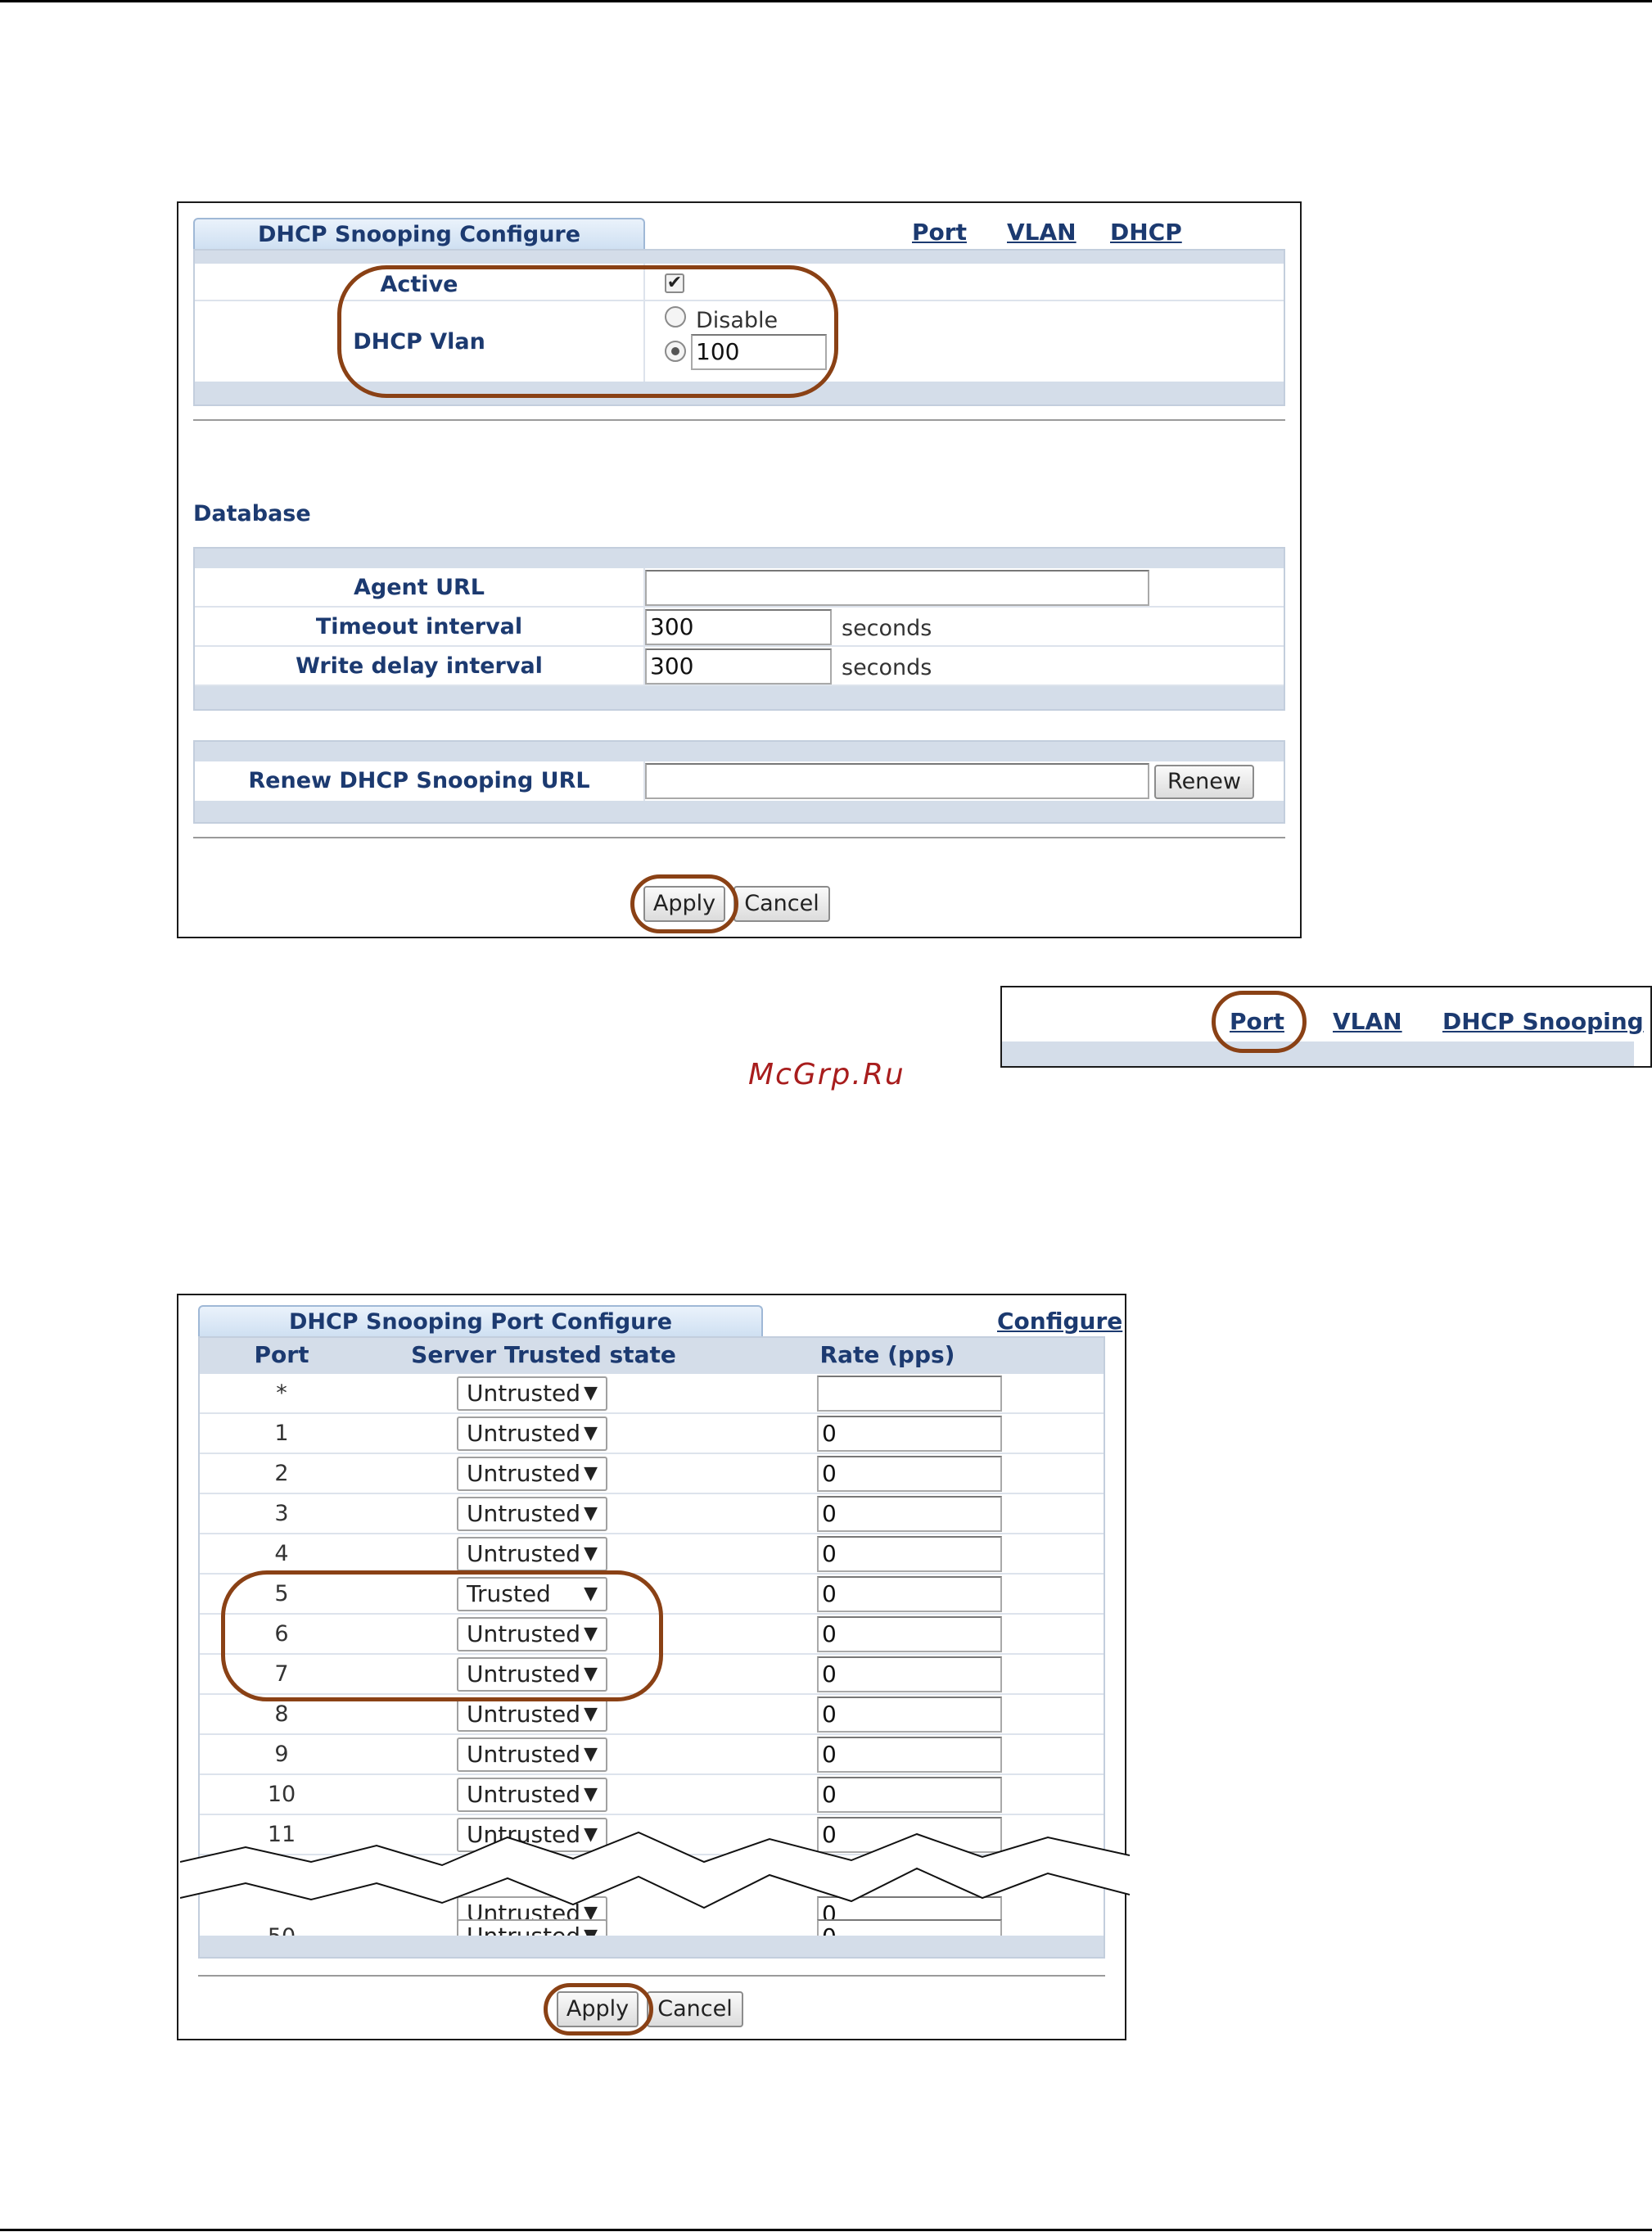  What do you see at coordinates (897, 588) in the screenshot?
I see `agent-url-input` at bounding box center [897, 588].